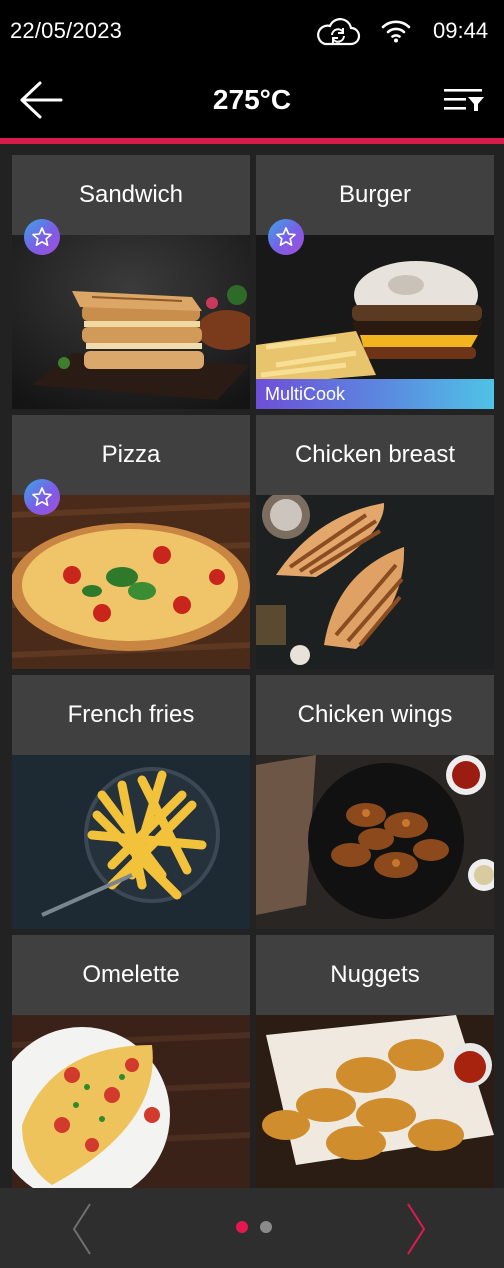  I want to click on recipe-card-burger: Burger MultiCook, so click(375, 282).